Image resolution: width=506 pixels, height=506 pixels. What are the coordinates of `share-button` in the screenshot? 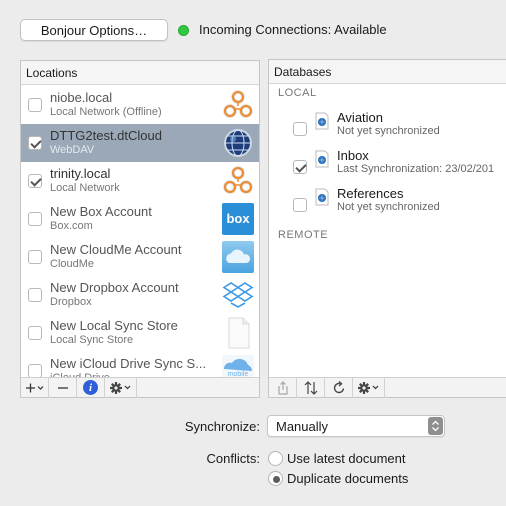 It's located at (283, 387).